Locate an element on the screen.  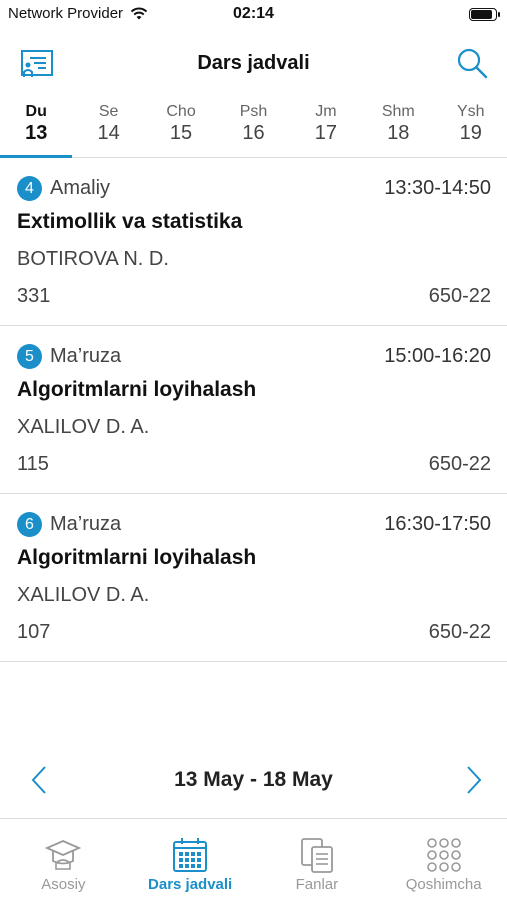
day-tab-cho: Cho 15 is located at coordinates (181, 128).